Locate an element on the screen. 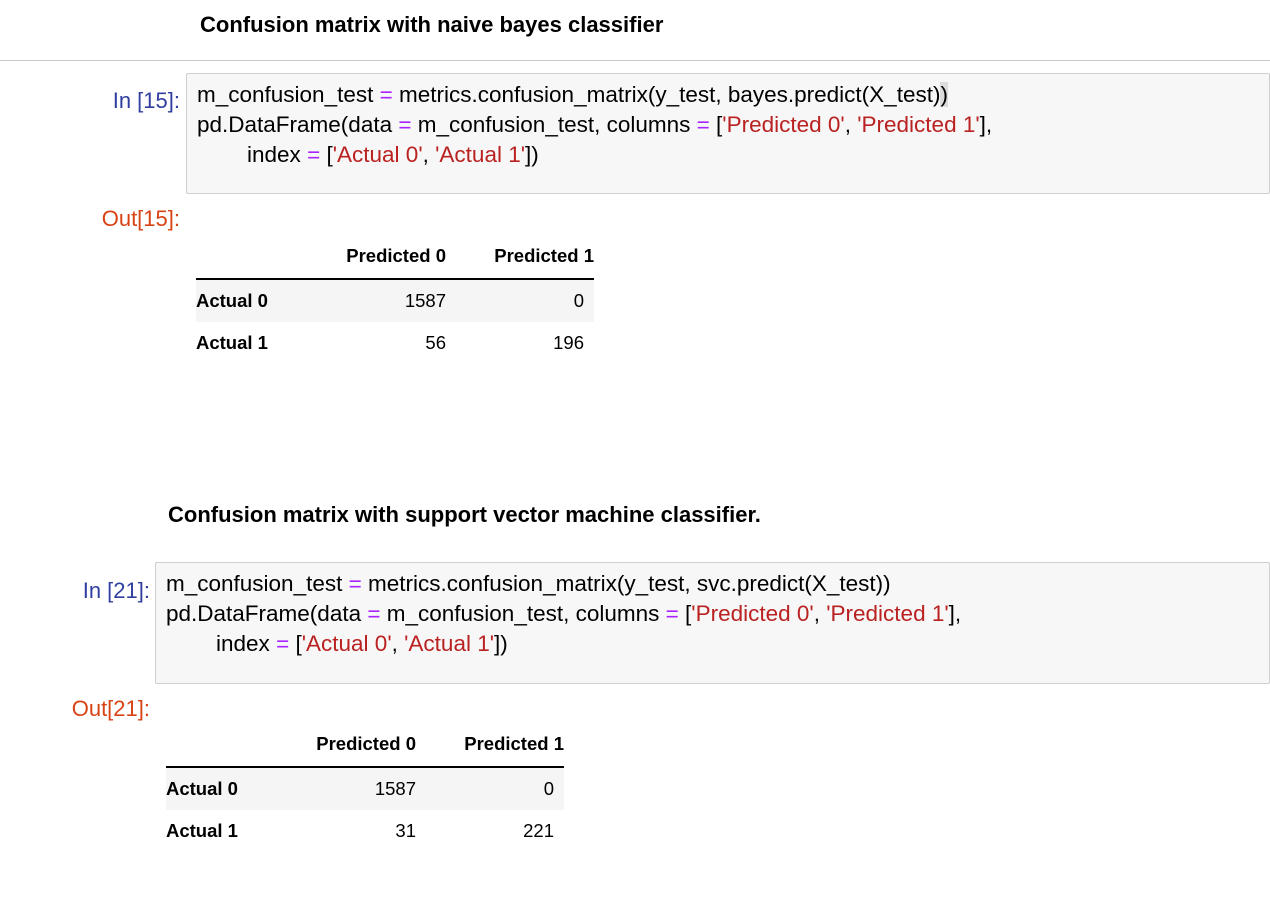 This screenshot has width=1270, height=924. table-row: Actual 1 56 196 is located at coordinates (395, 343).